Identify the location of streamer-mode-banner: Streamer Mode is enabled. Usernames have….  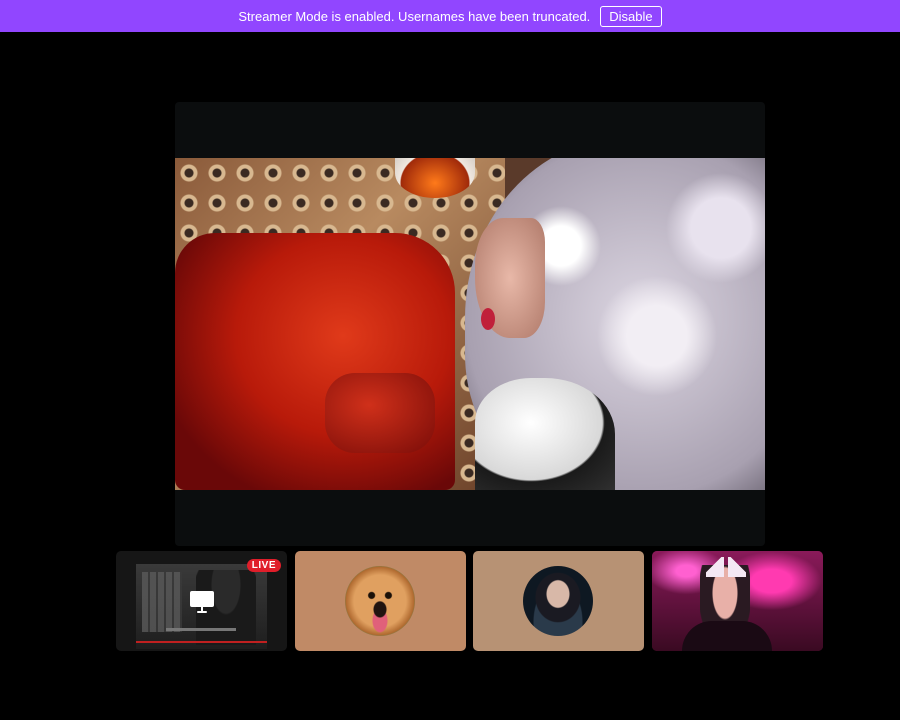
(450, 16).